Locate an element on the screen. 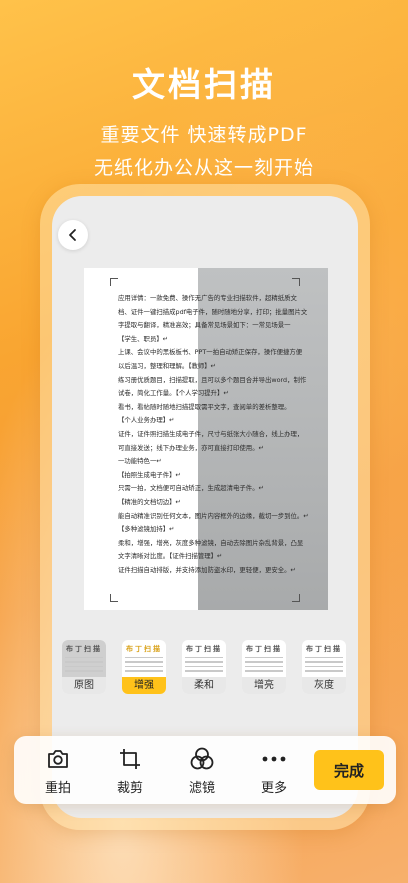 The image size is (408, 883). filter-label: 柔和 is located at coordinates (204, 685).